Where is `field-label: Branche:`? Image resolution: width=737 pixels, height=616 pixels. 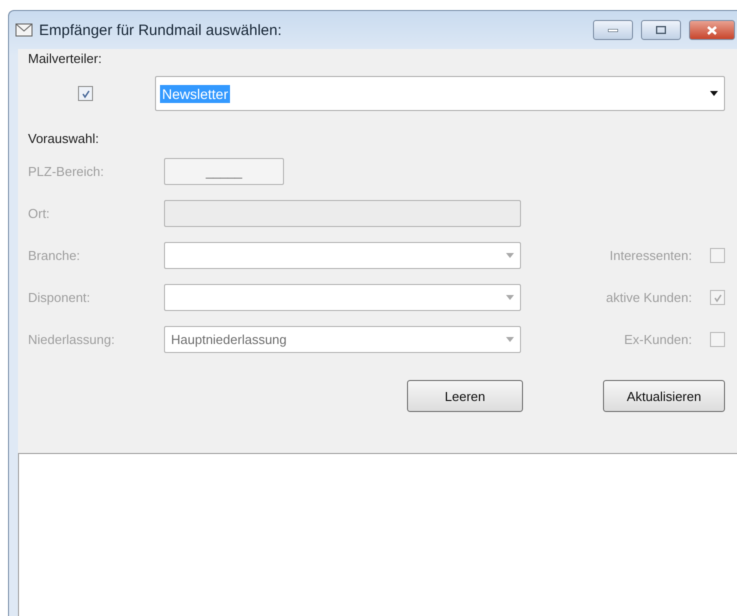
field-label: Branche: is located at coordinates (55, 255).